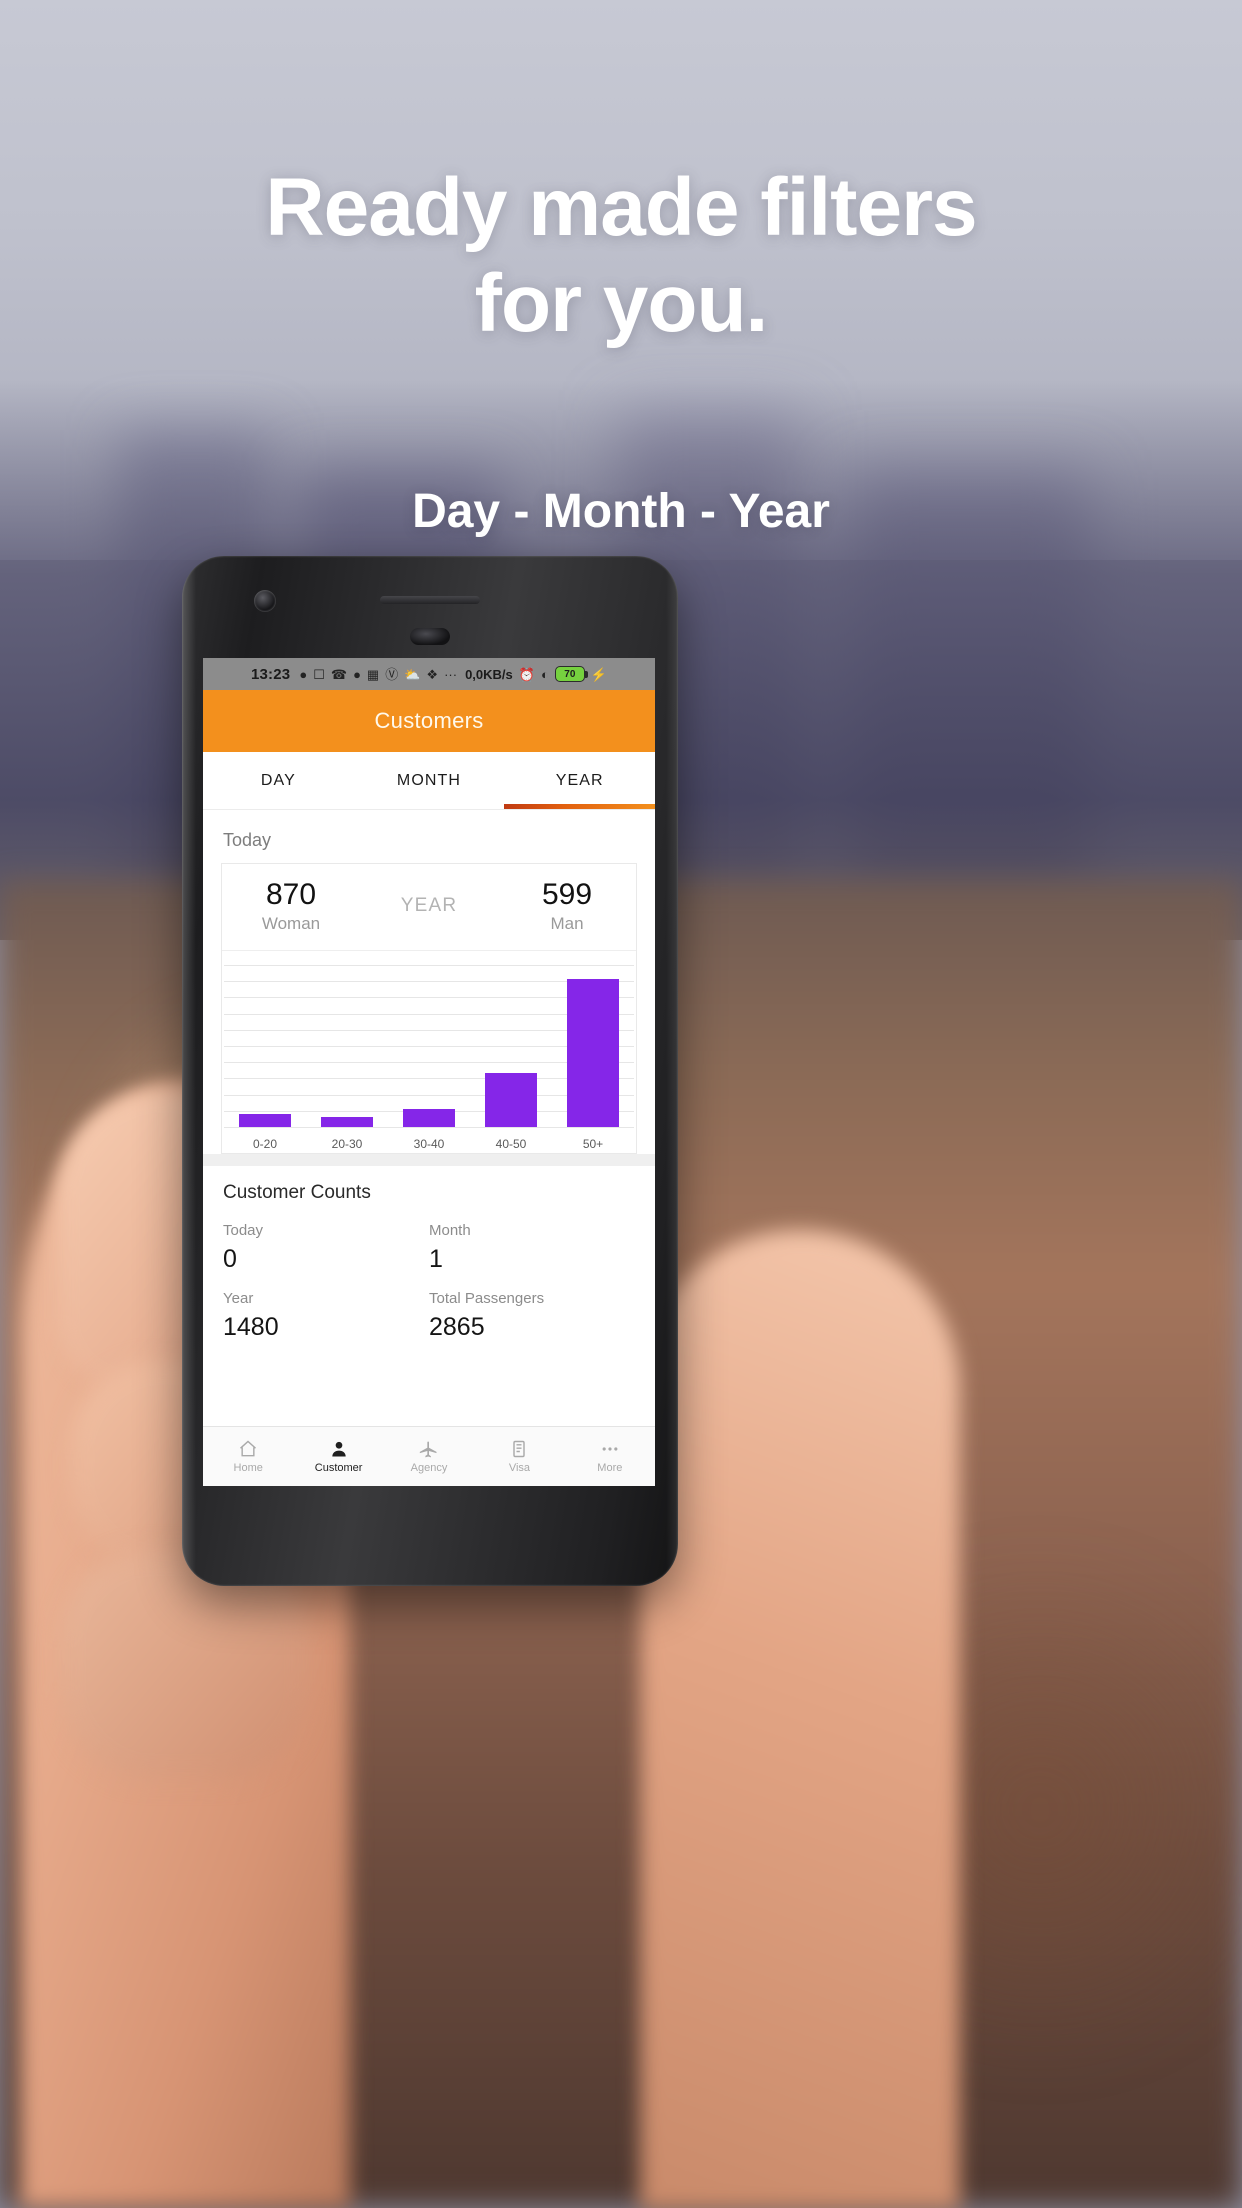 This screenshot has height=2208, width=1242. I want to click on more-icon, so click(610, 1449).